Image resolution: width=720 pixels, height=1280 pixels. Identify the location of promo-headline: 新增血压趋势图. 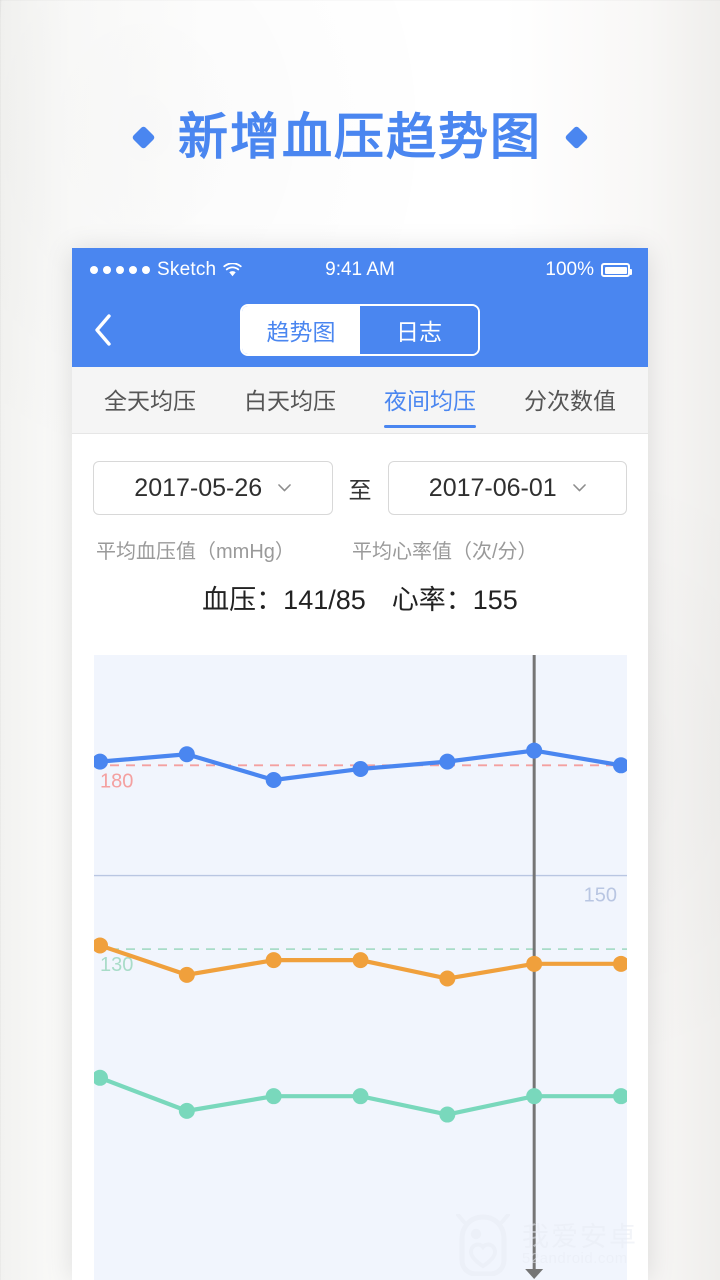
(360, 137).